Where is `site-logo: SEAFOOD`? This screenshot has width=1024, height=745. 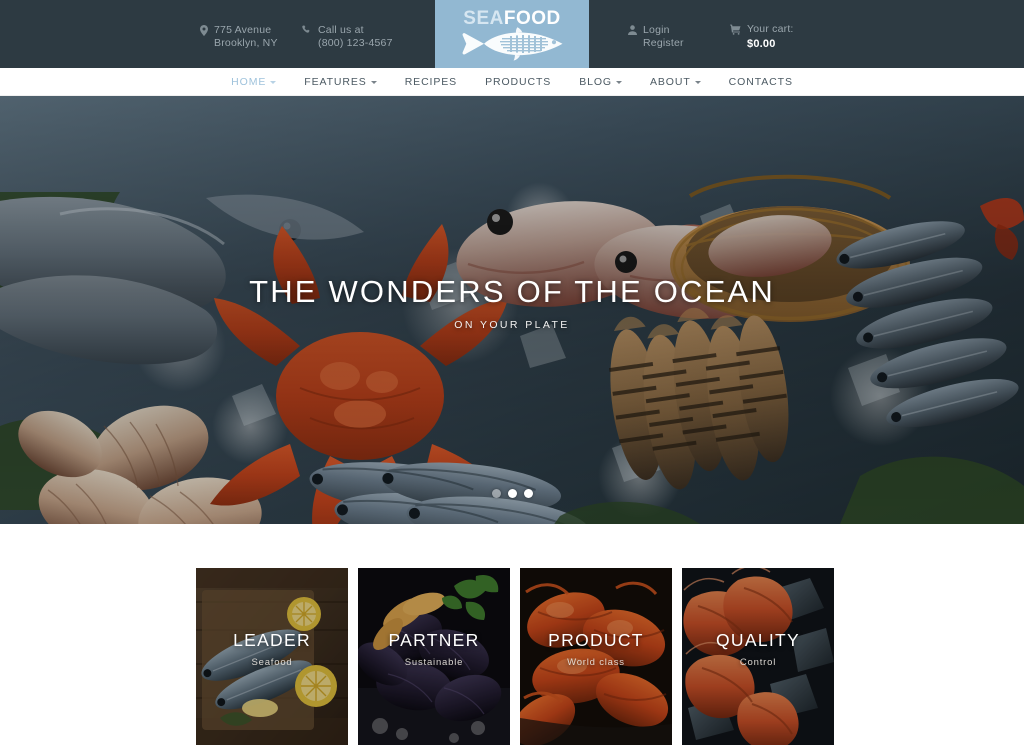
site-logo: SEAFOOD is located at coordinates (512, 34).